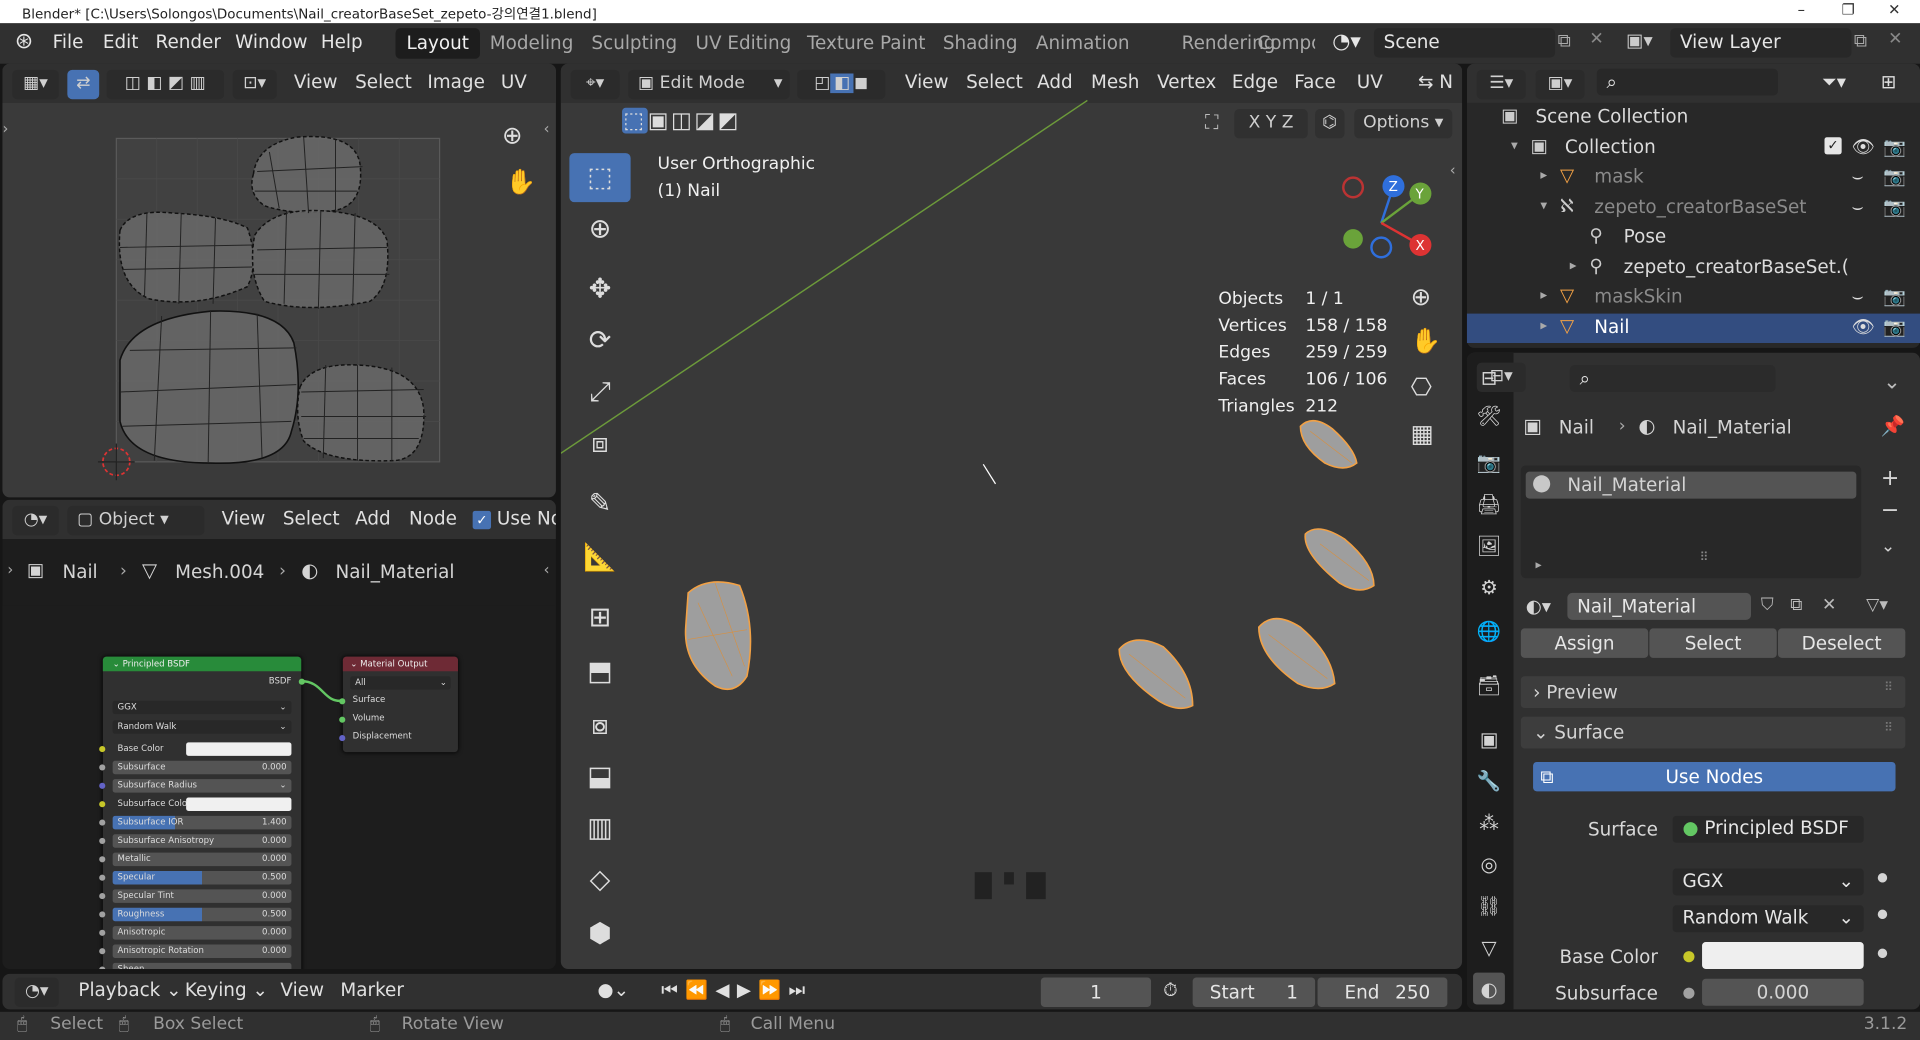 The width and height of the screenshot is (1920, 1040). What do you see at coordinates (1489, 587) in the screenshot?
I see `scene-tab-icon: ⚙` at bounding box center [1489, 587].